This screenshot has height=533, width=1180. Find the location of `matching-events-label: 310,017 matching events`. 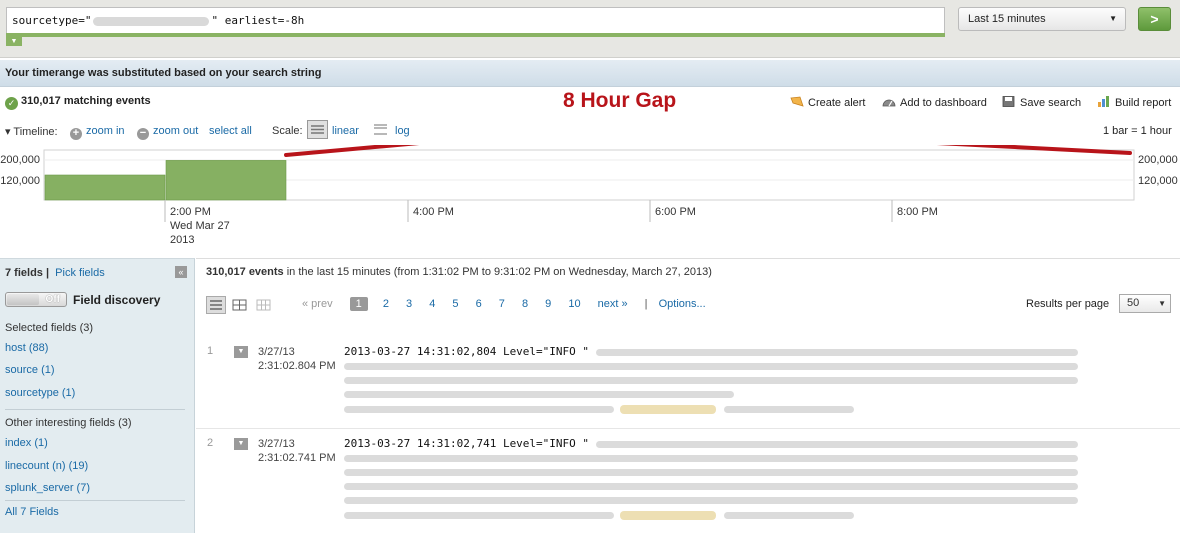

matching-events-label: 310,017 matching events is located at coordinates (86, 101).